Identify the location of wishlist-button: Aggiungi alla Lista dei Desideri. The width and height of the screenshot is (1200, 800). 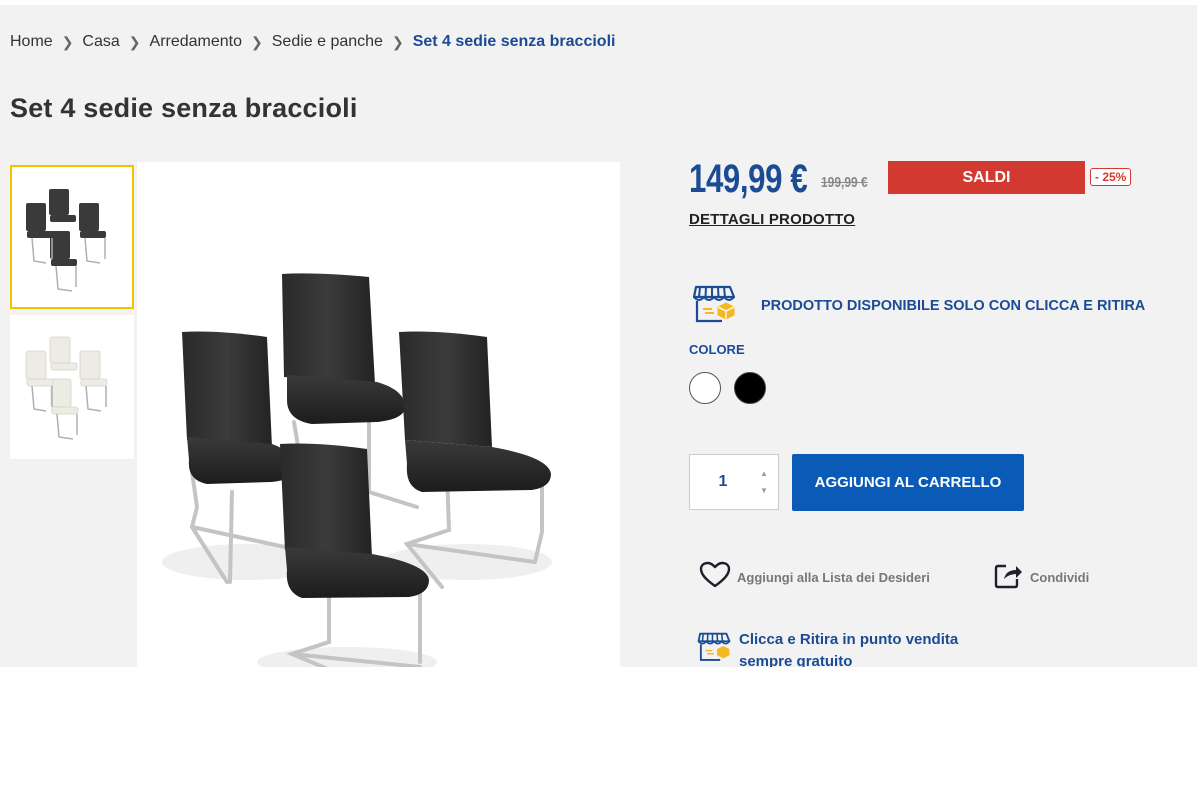
(814, 577).